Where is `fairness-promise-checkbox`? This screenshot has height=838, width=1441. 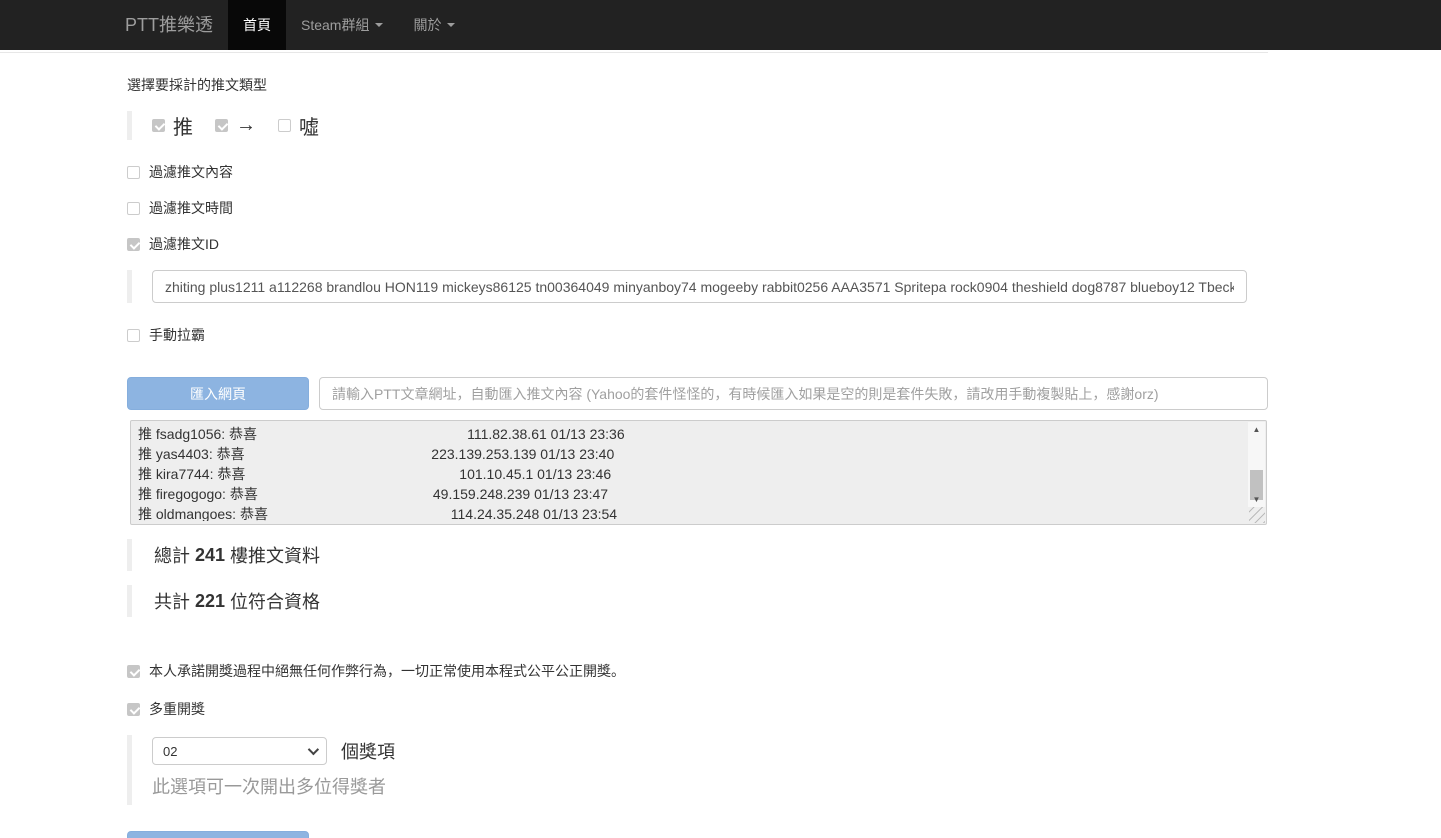 fairness-promise-checkbox is located at coordinates (133, 671).